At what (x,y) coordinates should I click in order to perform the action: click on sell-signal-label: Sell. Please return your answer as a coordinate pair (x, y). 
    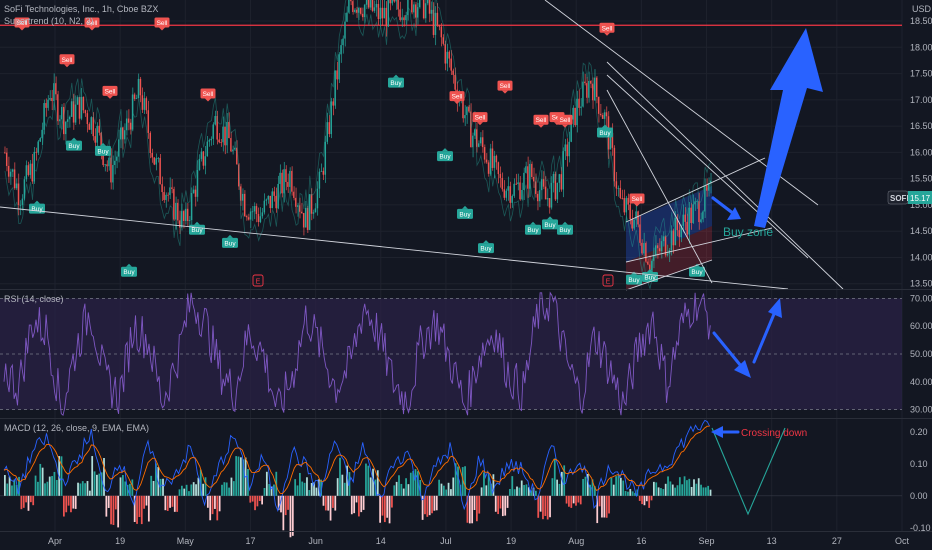
    Looking at the image, I should click on (67, 60).